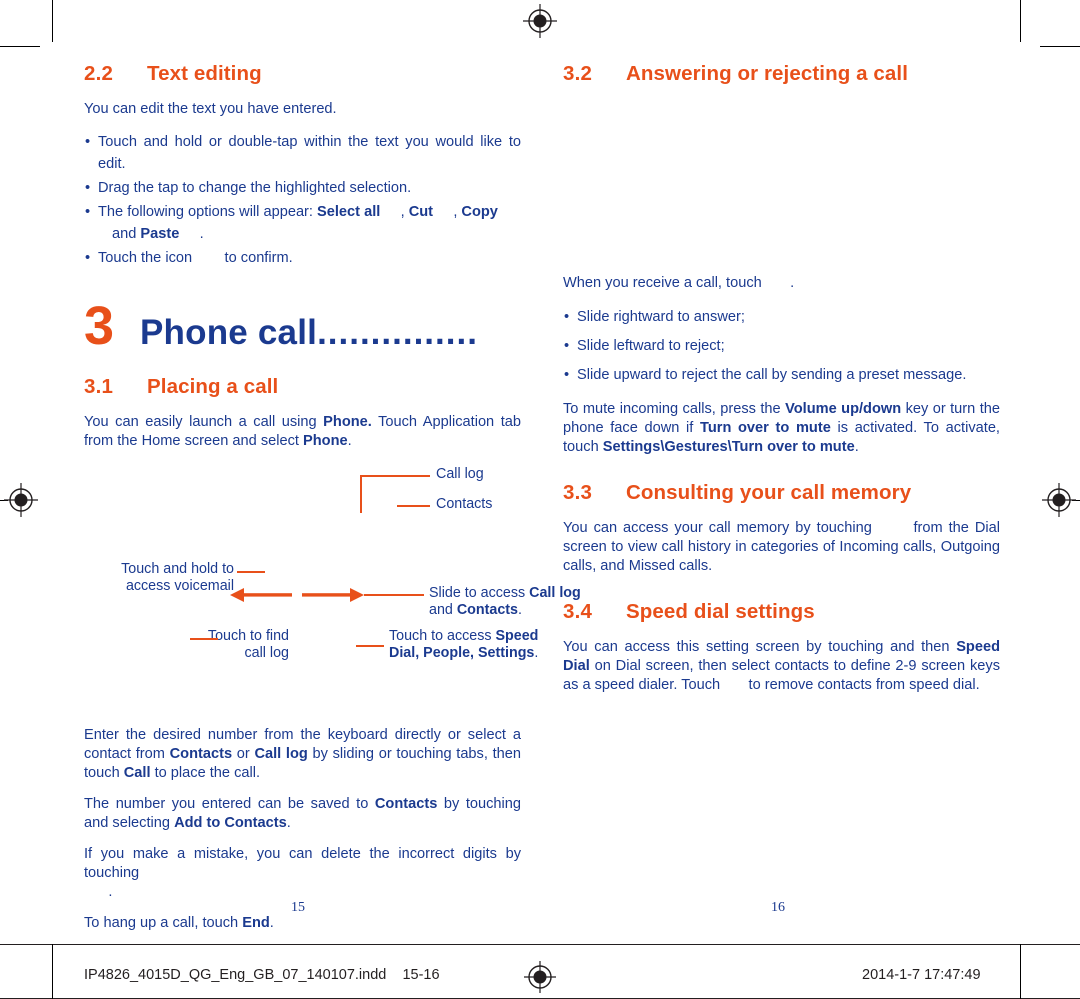 Image resolution: width=1080 pixels, height=999 pixels. I want to click on footer-tick-right, so click(1020, 971).